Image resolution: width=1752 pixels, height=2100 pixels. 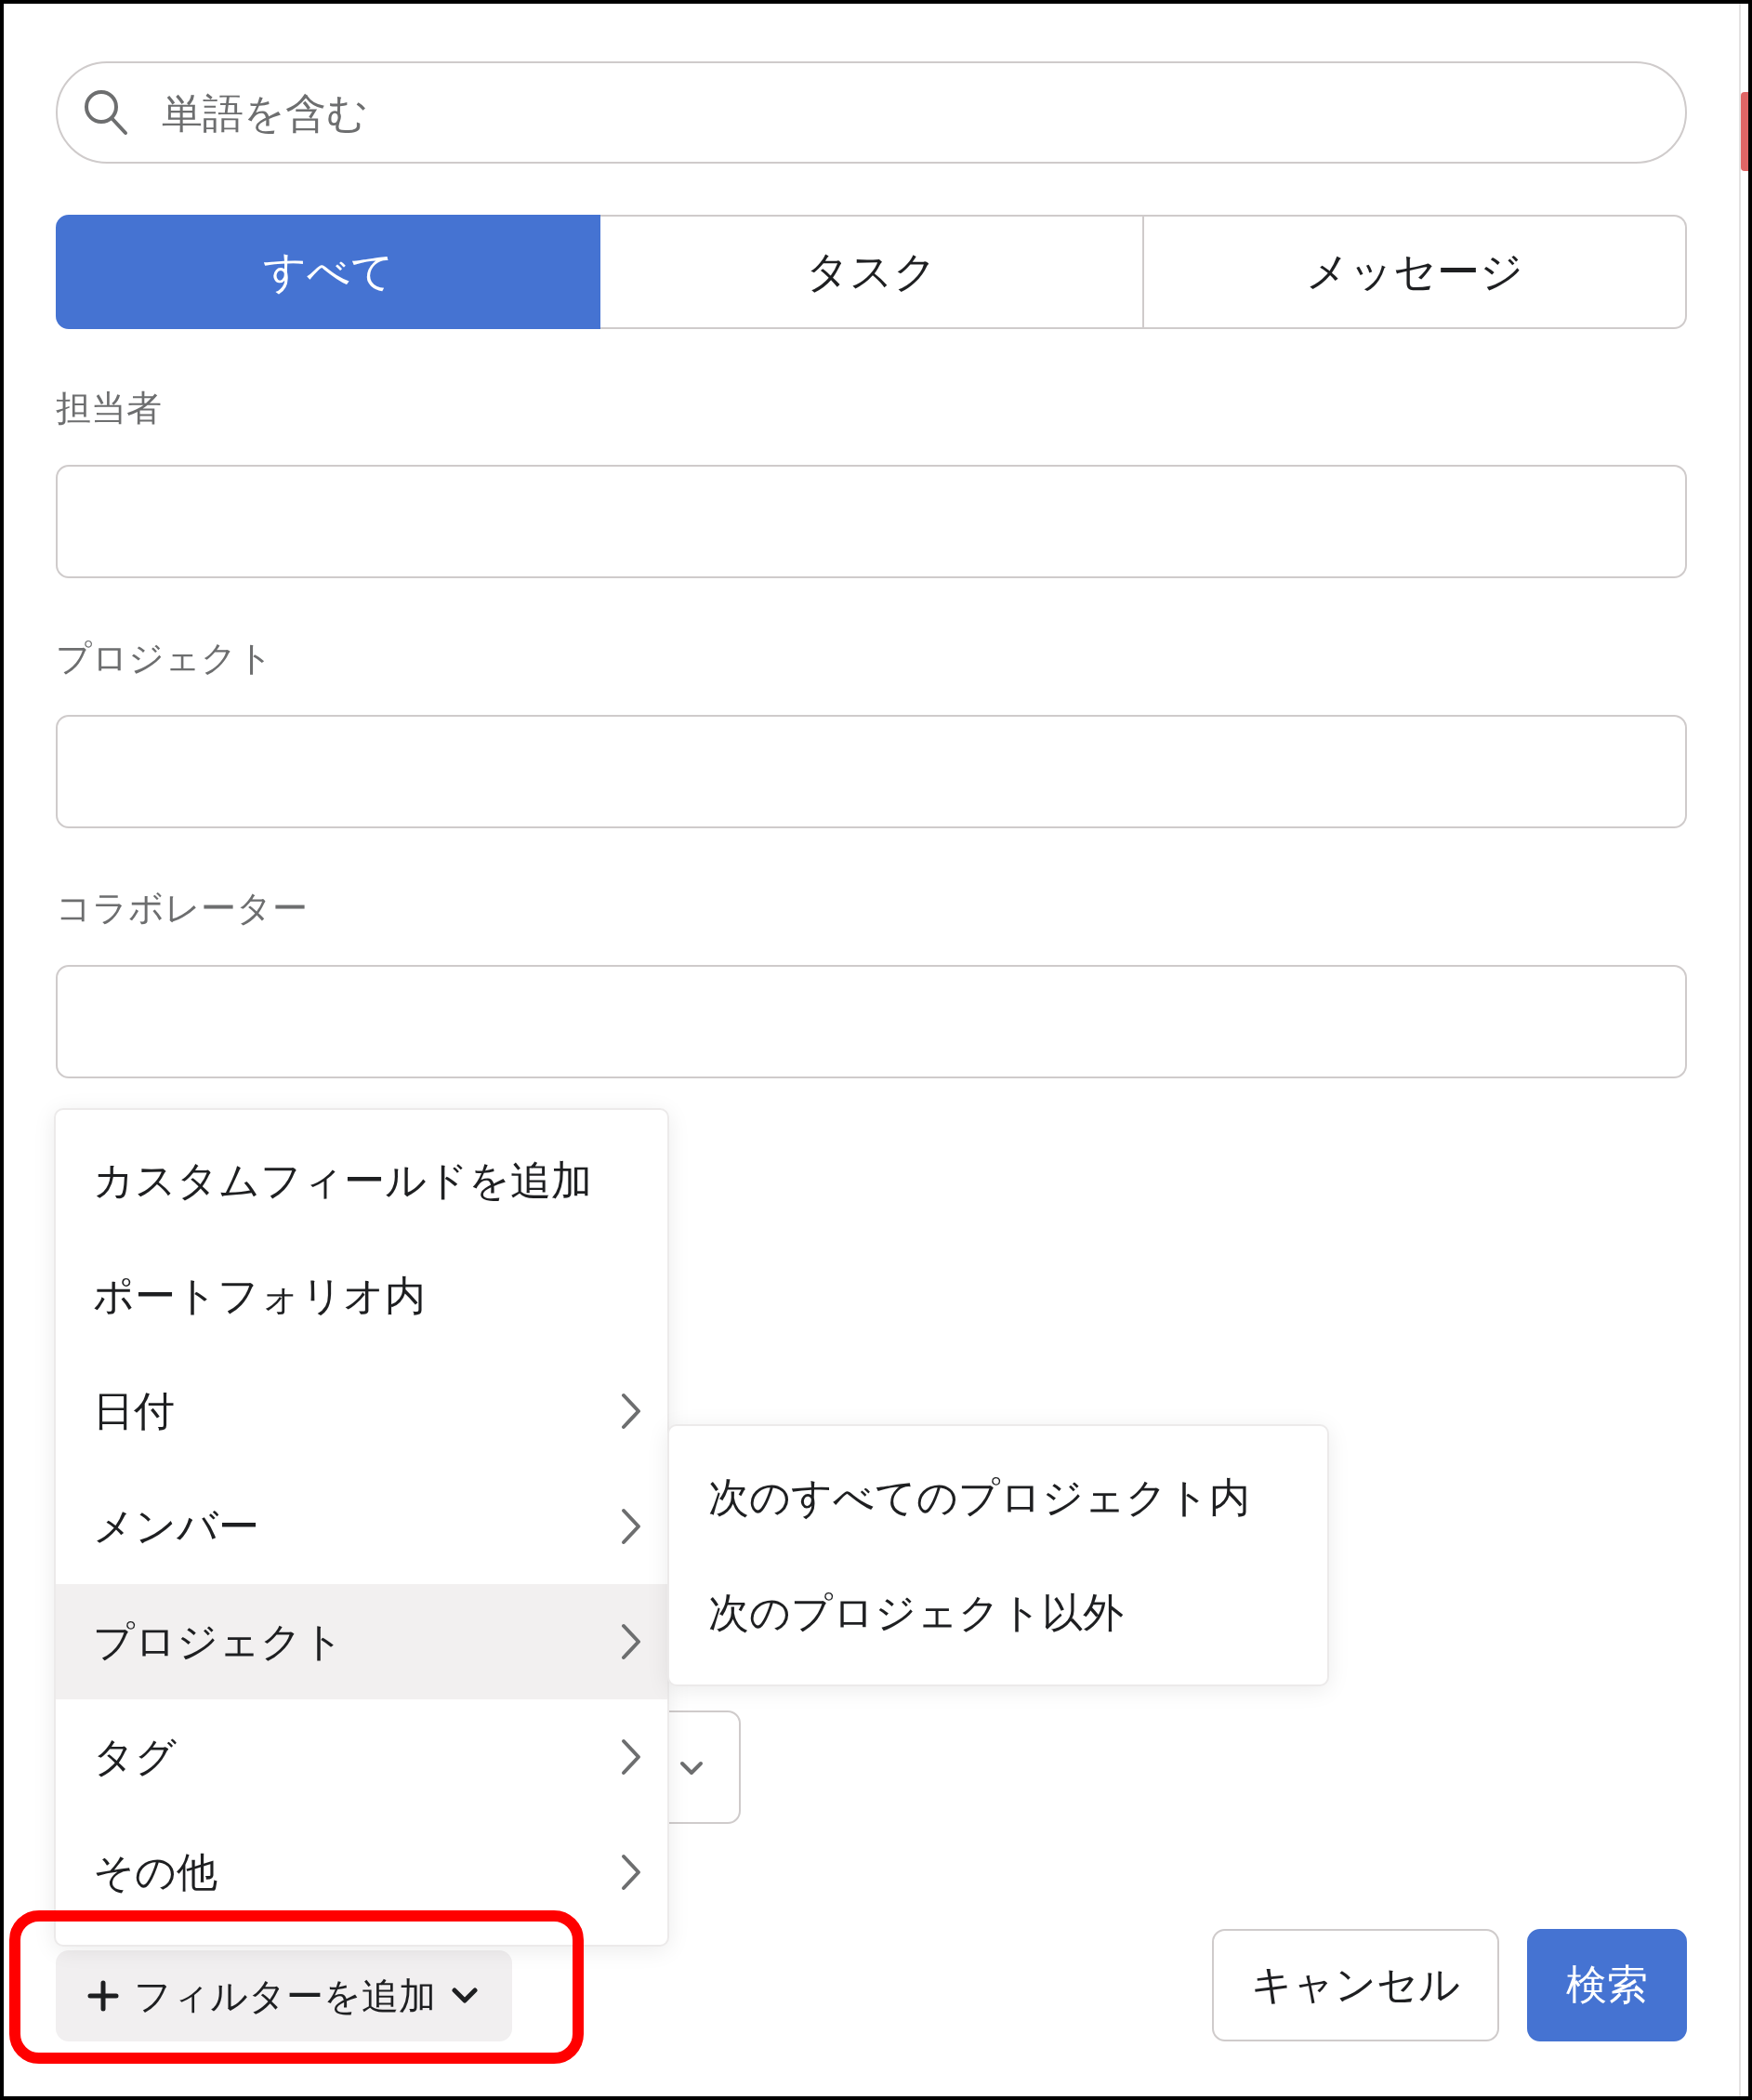 What do you see at coordinates (284, 1995) in the screenshot?
I see `add-filter-button: フィルターを追加` at bounding box center [284, 1995].